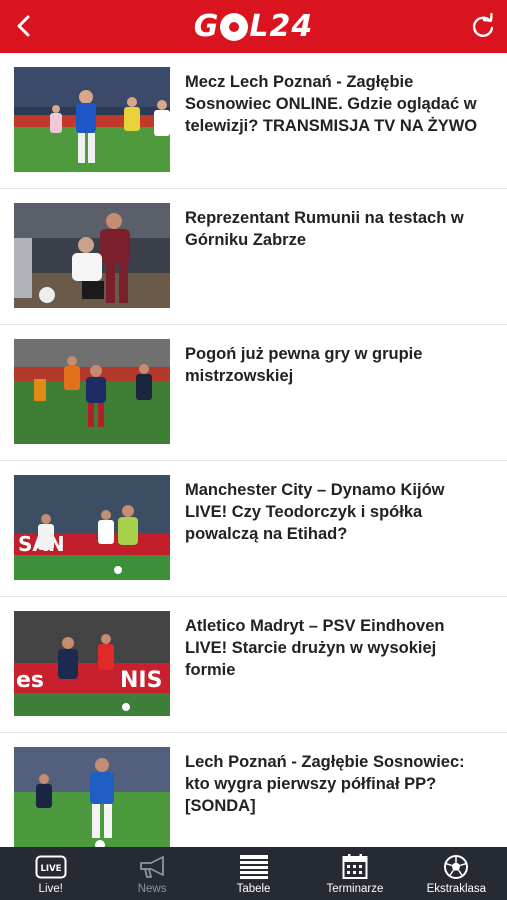 Image resolution: width=507 pixels, height=900 pixels. I want to click on tab-terminarze: Terminarze, so click(354, 873).